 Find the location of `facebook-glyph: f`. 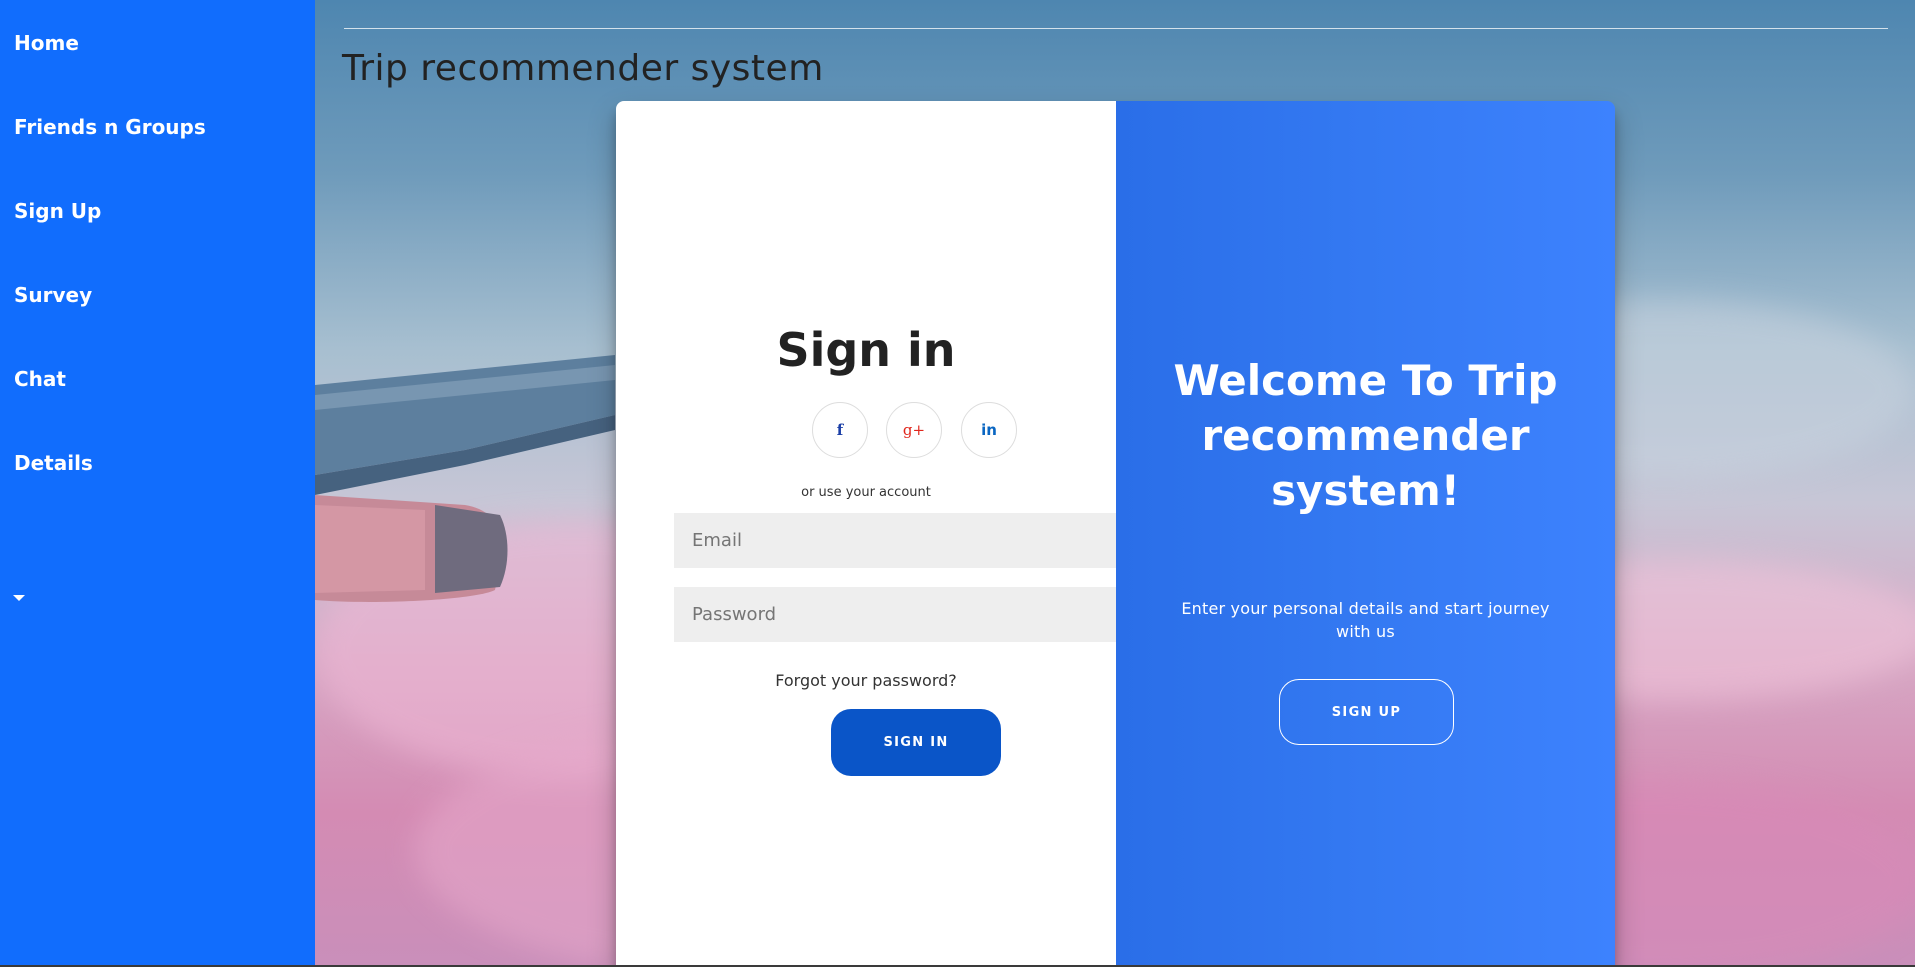

facebook-glyph: f is located at coordinates (840, 430).